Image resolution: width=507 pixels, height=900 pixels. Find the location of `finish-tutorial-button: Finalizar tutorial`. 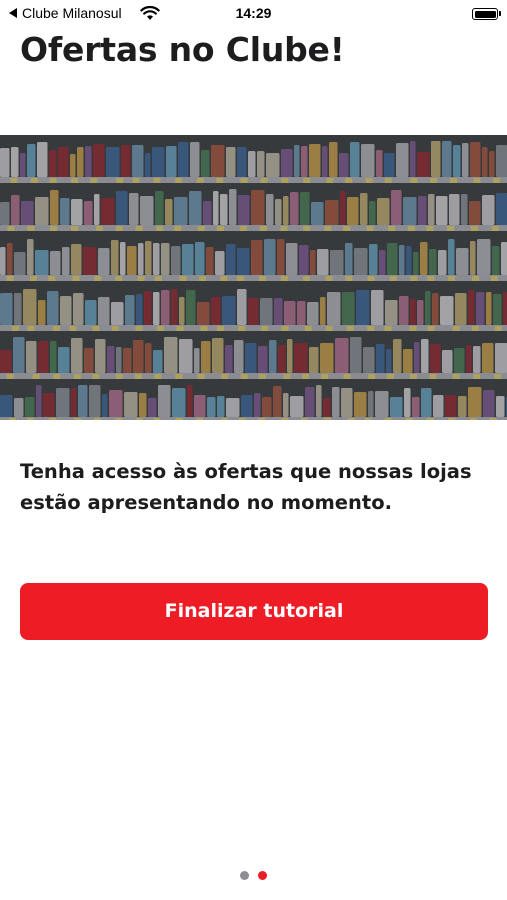

finish-tutorial-button: Finalizar tutorial is located at coordinates (254, 611).